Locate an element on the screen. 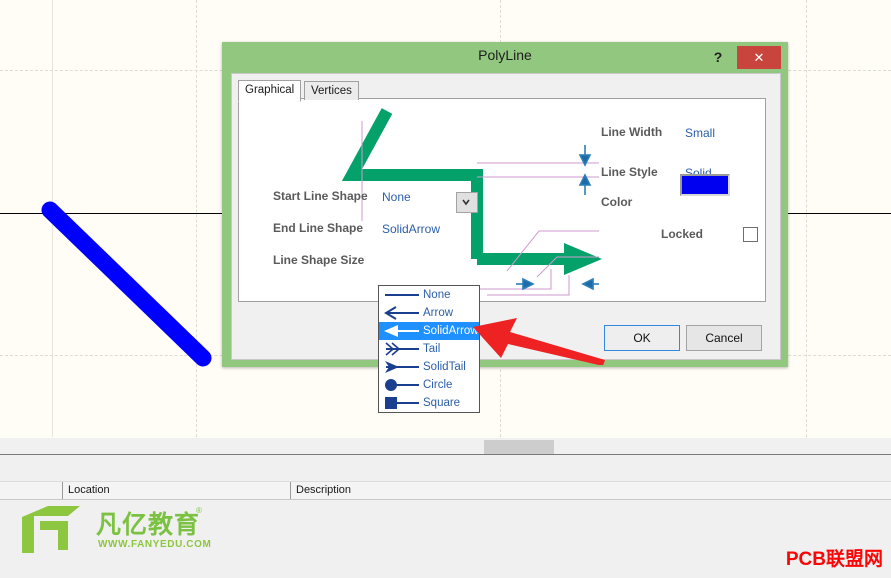 The height and width of the screenshot is (578, 891). locked-checkbox is located at coordinates (750, 234).